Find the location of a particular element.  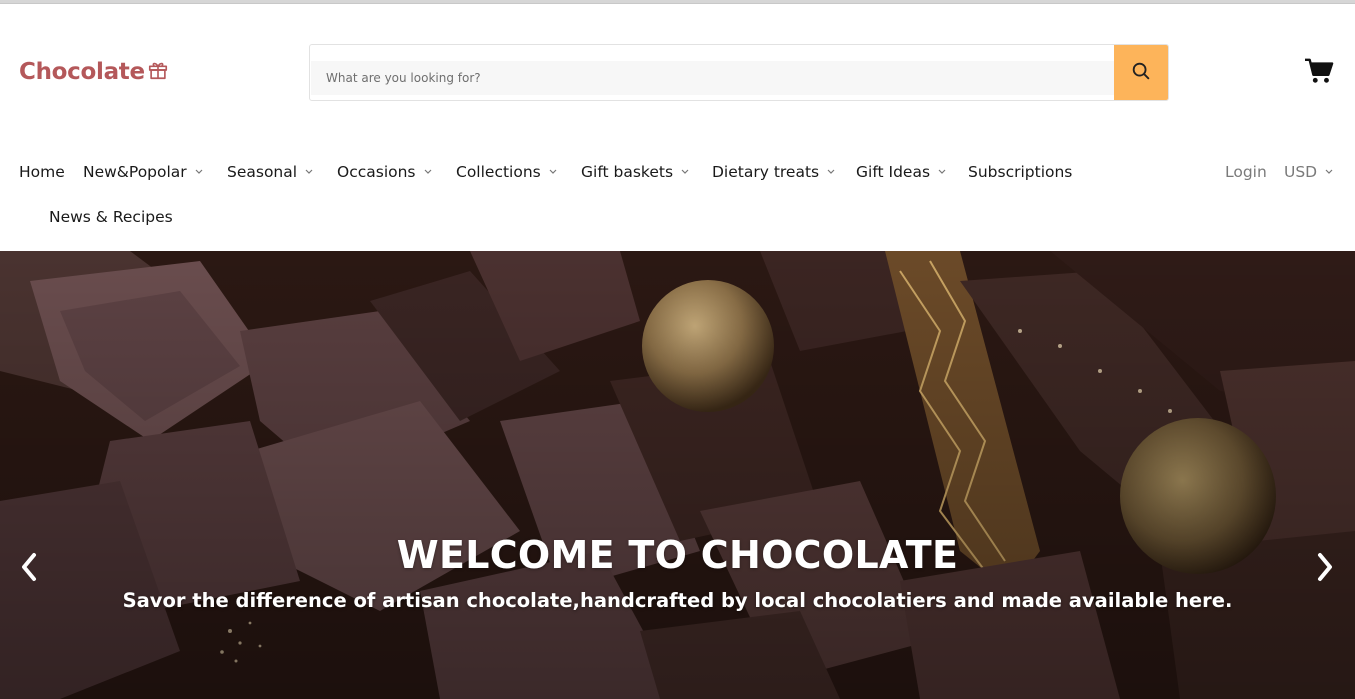

nav-item-home: Home is located at coordinates (42, 172).